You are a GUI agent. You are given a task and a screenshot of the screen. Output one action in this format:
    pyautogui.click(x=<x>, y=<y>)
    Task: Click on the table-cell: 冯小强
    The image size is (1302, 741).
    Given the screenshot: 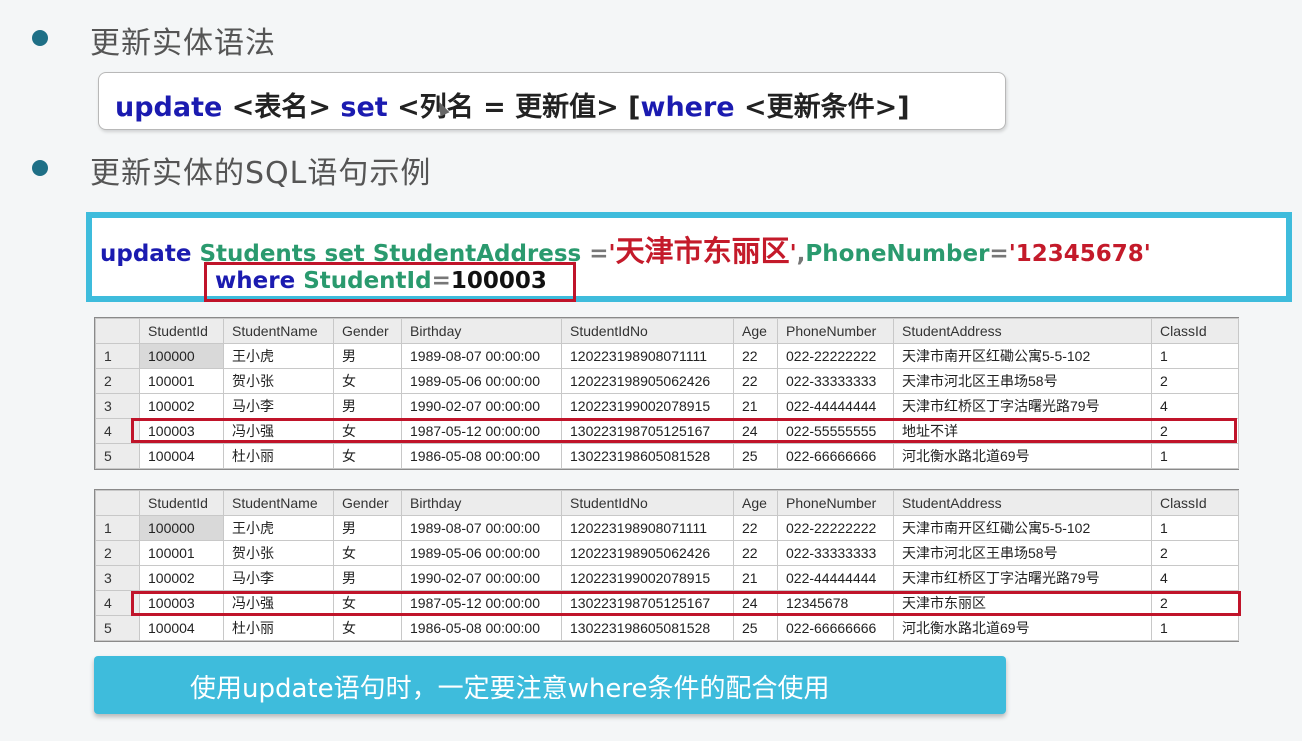 What is the action you would take?
    pyautogui.click(x=278, y=431)
    